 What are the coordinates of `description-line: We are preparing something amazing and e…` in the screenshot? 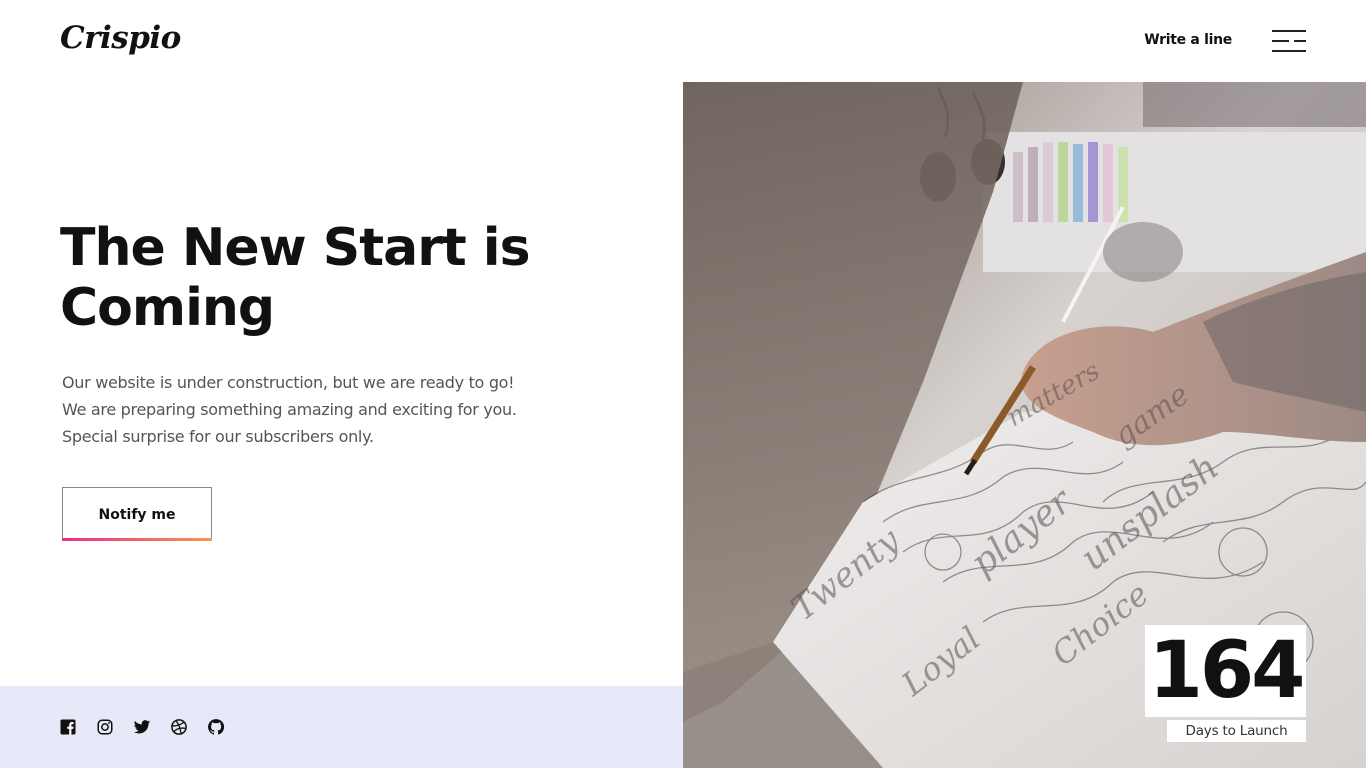 It's located at (289, 409).